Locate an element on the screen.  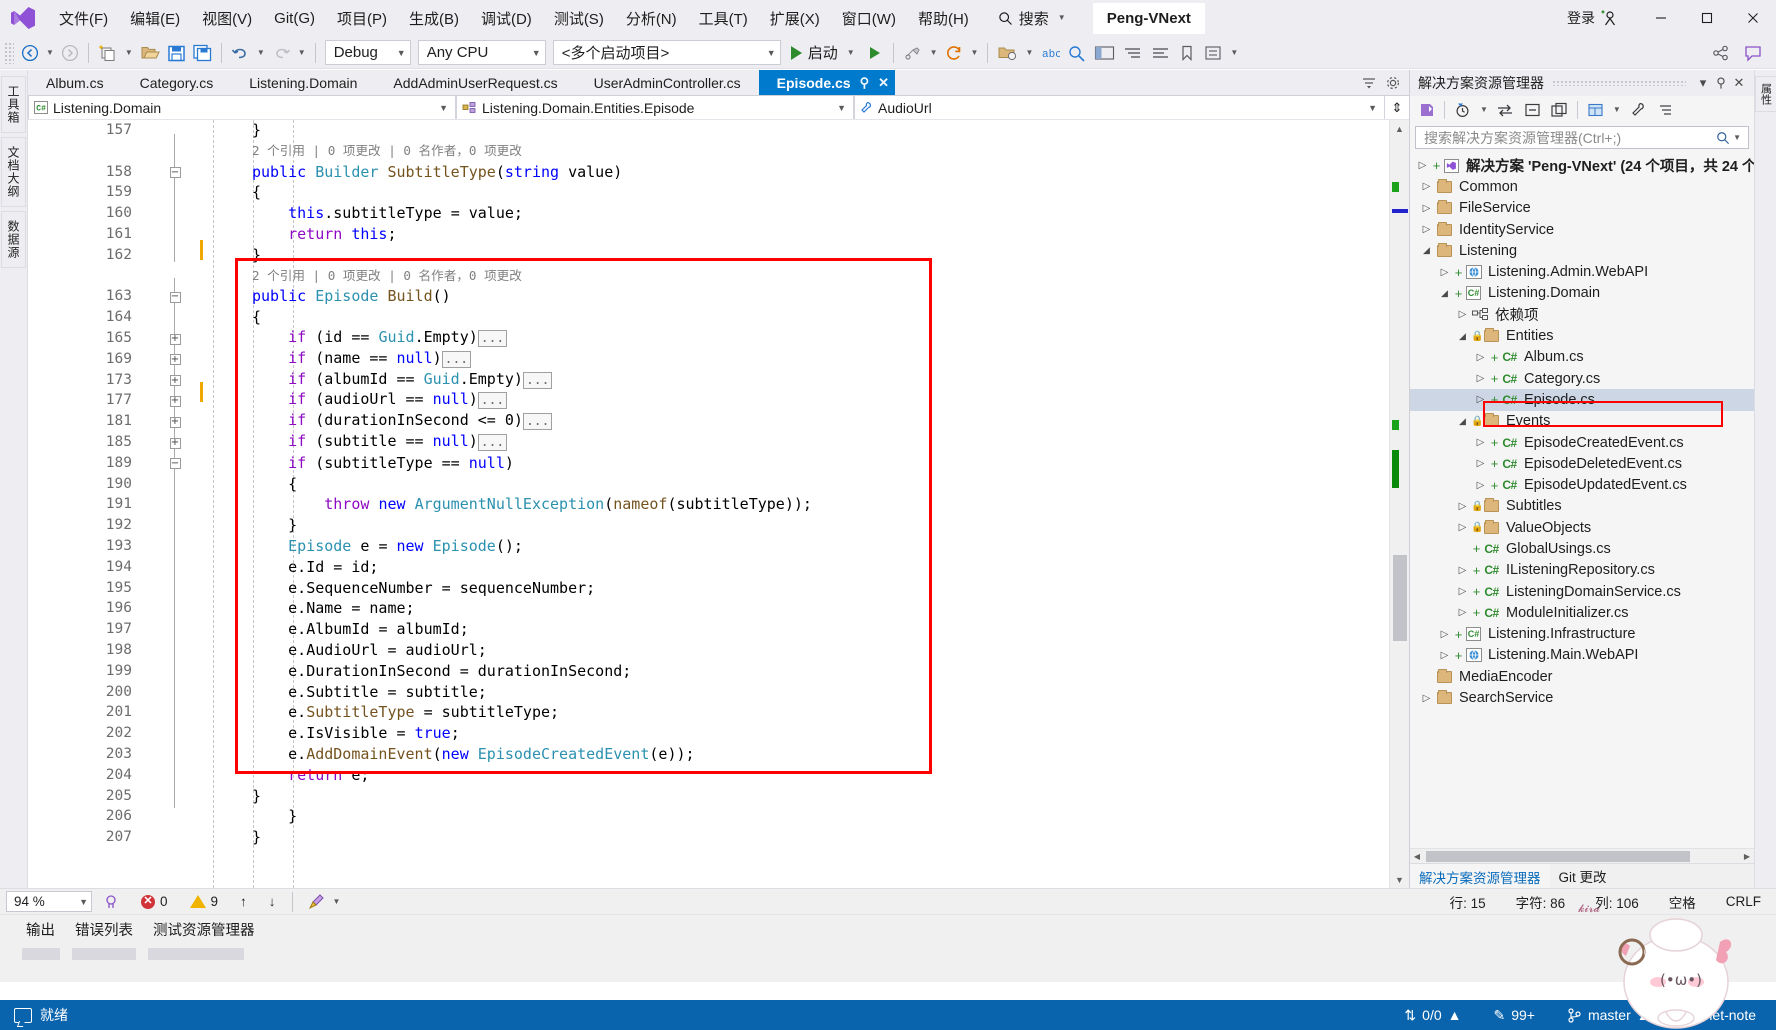
task-list-dropdown-icon: ▼ is located at coordinates (1234, 52).